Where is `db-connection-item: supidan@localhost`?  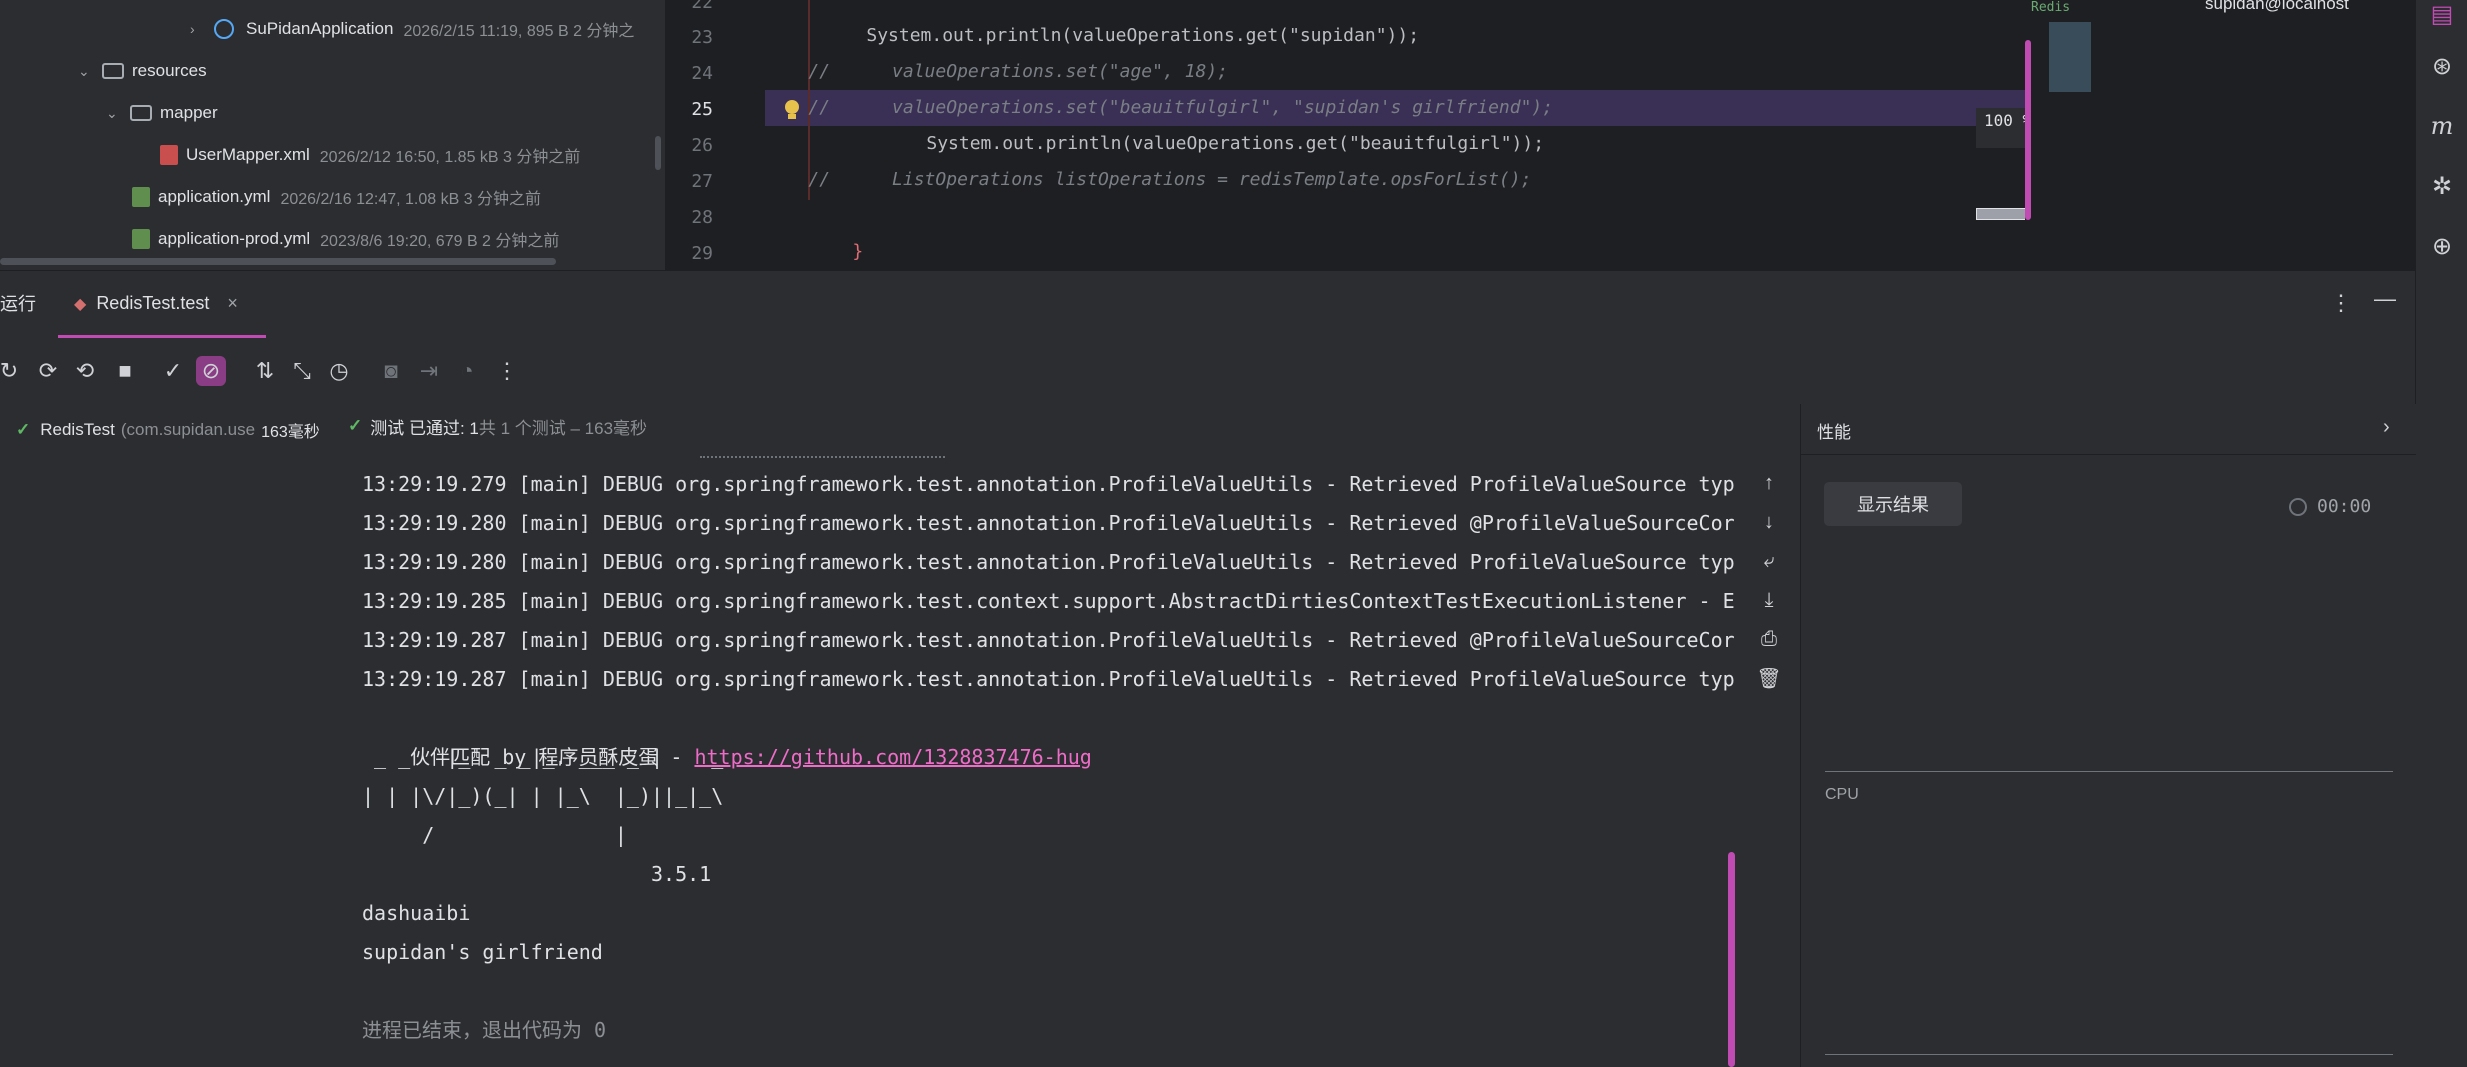 db-connection-item: supidan@localhost is located at coordinates (2277, 7).